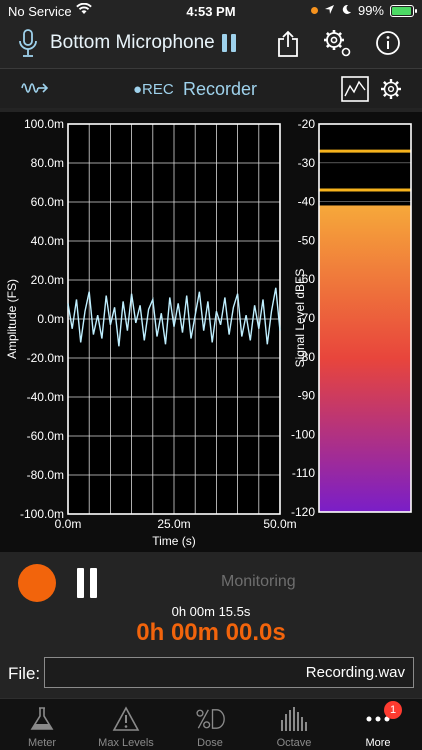 Image resolution: width=422 pixels, height=750 pixels. What do you see at coordinates (303, 473) in the screenshot?
I see `meter-tick-label: -110` at bounding box center [303, 473].